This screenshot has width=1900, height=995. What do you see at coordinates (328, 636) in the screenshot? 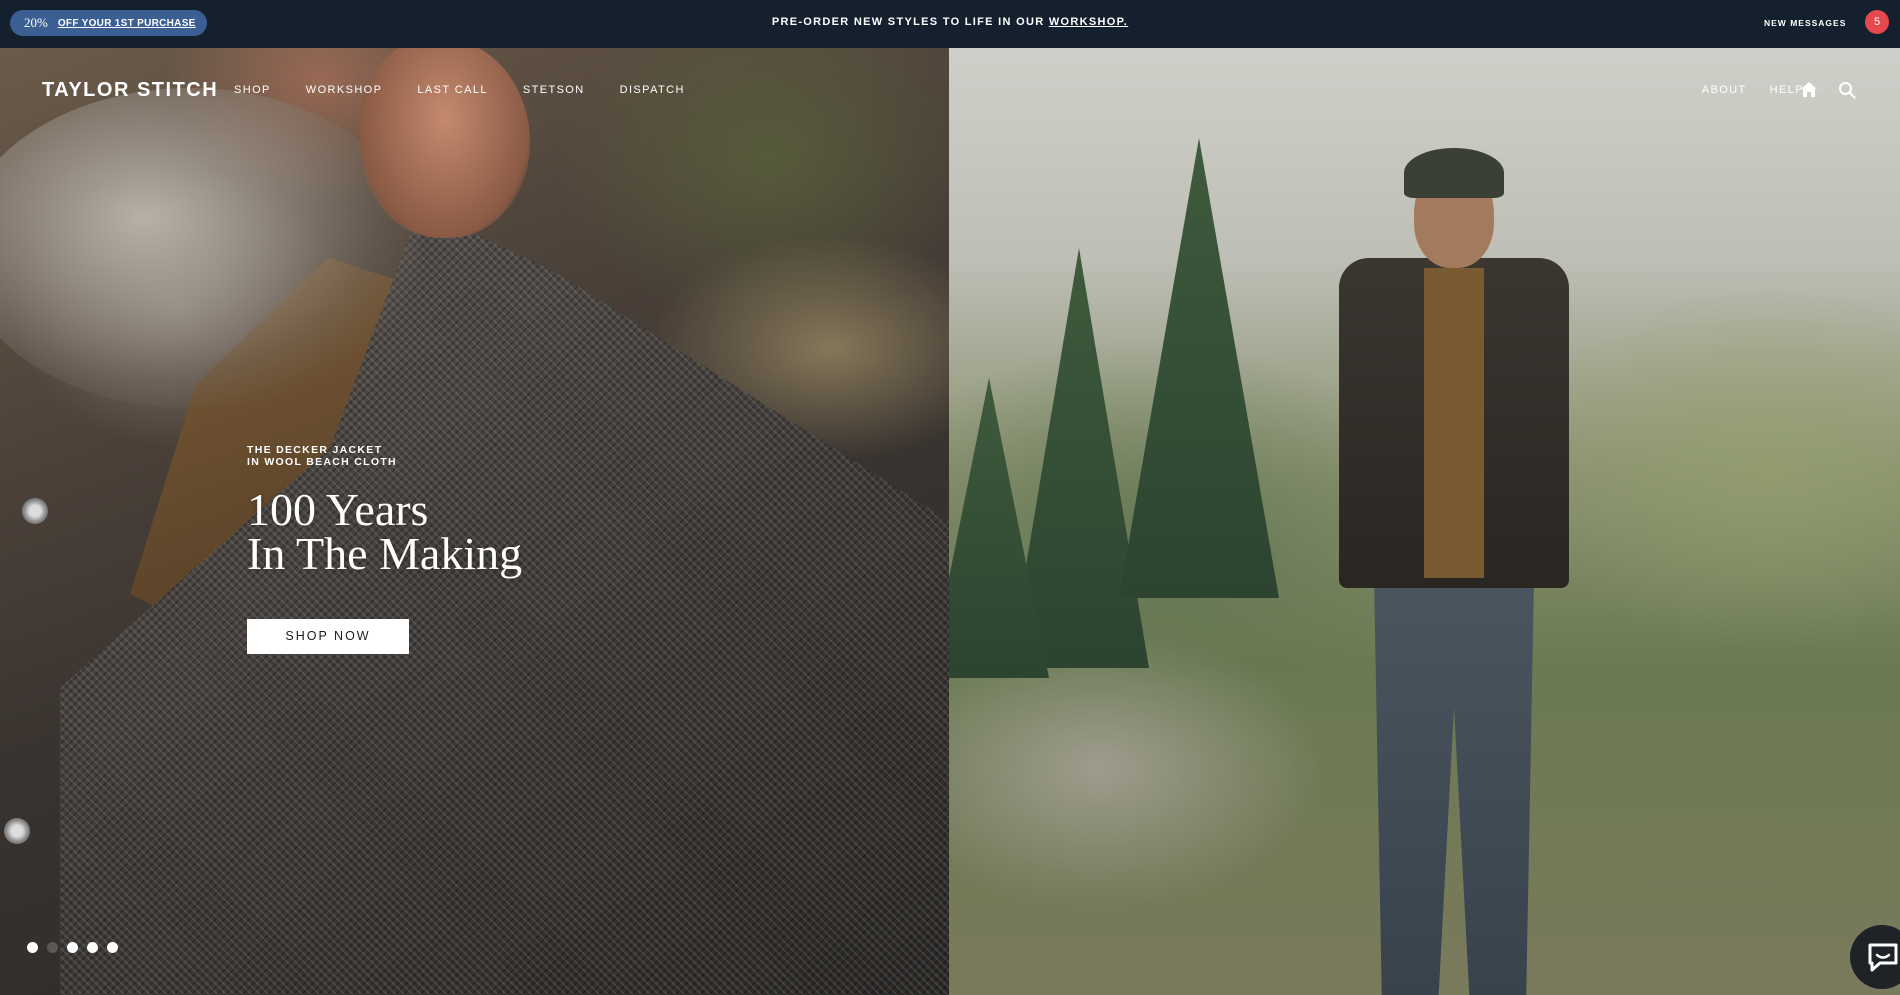
I see `shop-now-button: SHOP NOW` at bounding box center [328, 636].